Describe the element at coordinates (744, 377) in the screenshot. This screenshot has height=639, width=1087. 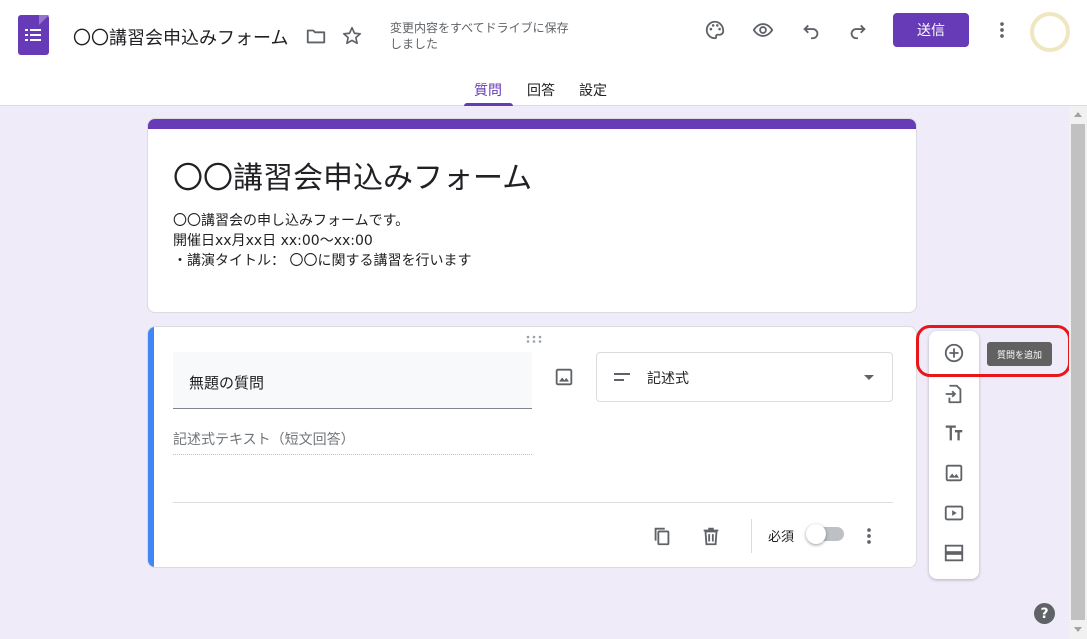
I see `question-type-dropdown: 記述式` at that location.